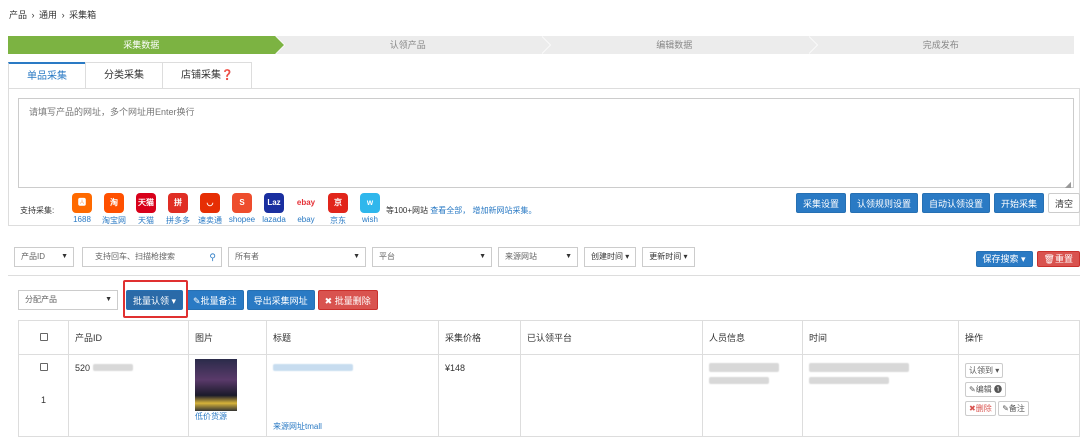 Image resolution: width=1080 pixels, height=437 pixels. I want to click on blurred-id, so click(112, 367).